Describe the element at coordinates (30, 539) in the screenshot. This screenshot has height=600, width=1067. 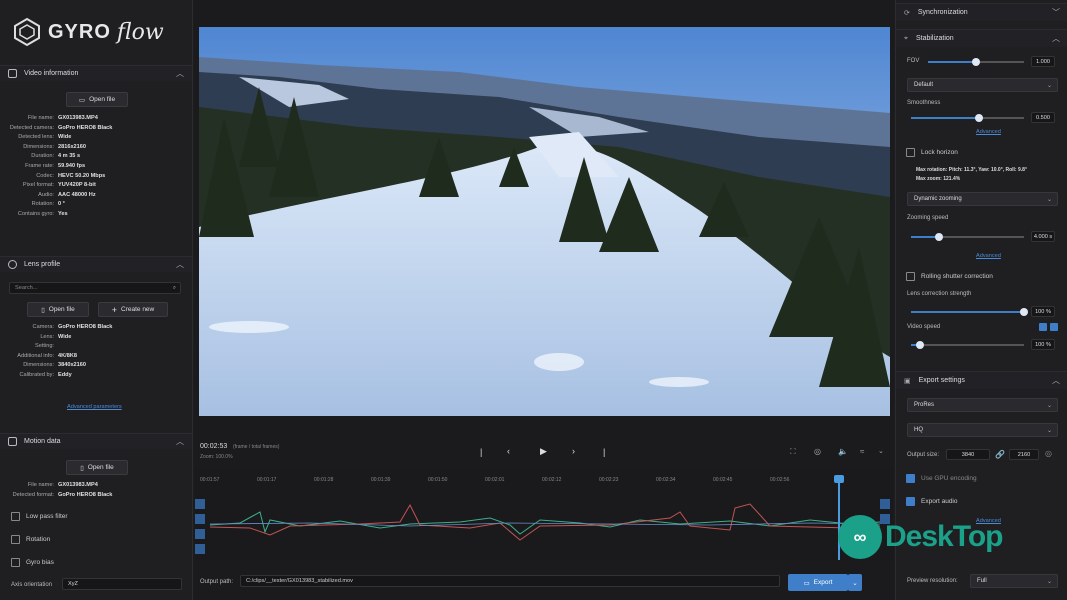
I see `rotation-checkbox: Rotation` at that location.